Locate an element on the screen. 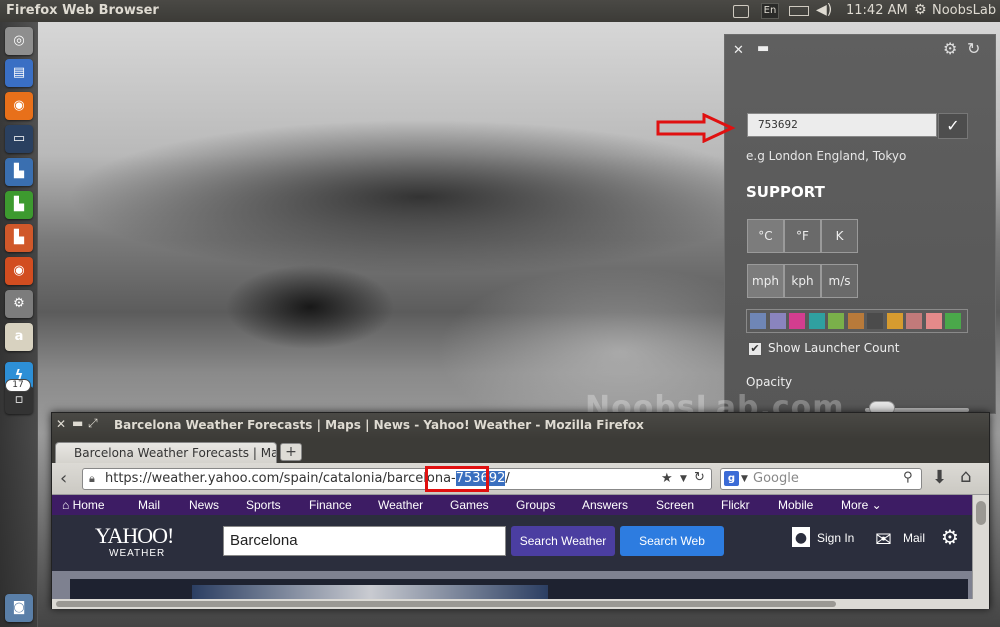 This screenshot has height=627, width=1000. firefox-icon: ◉ is located at coordinates (19, 106).